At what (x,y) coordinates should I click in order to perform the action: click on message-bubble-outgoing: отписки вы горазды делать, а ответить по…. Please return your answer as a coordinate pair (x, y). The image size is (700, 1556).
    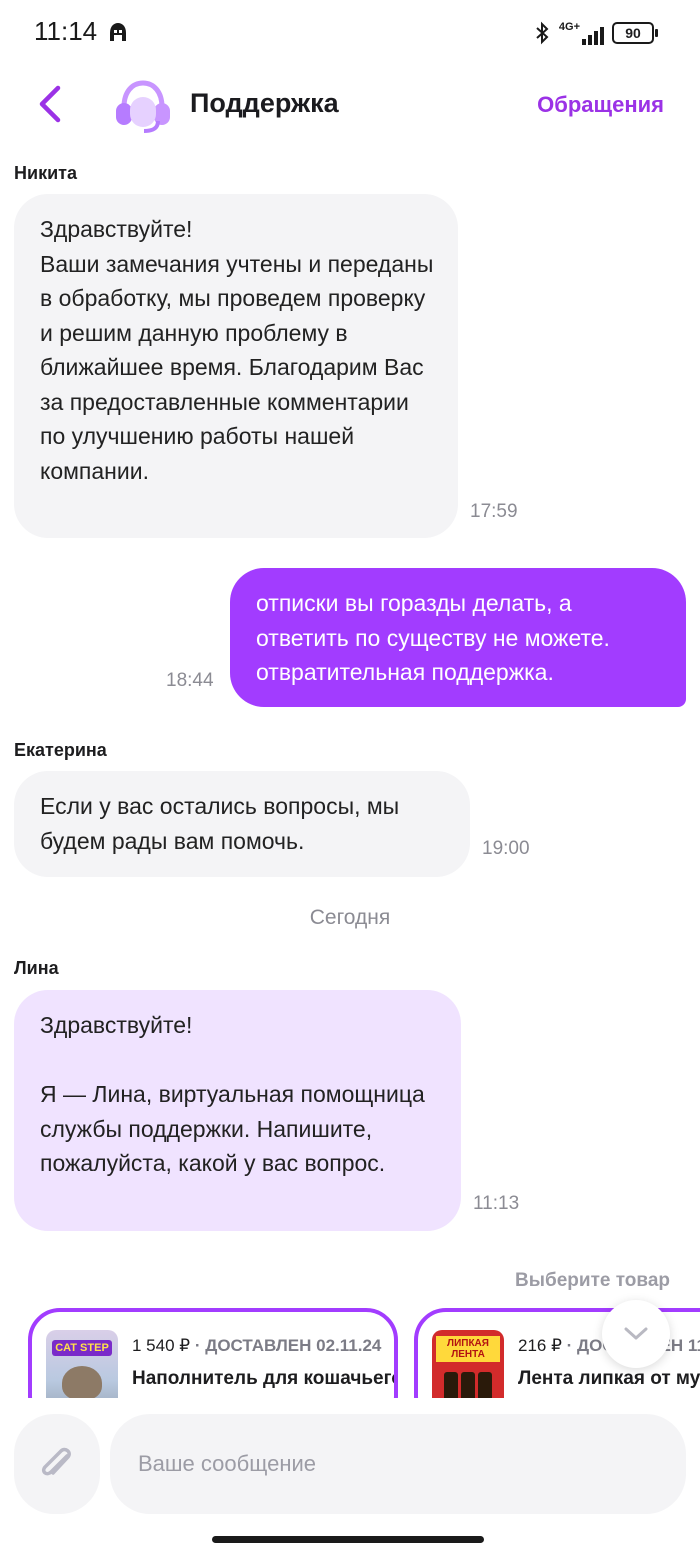
    Looking at the image, I should click on (458, 637).